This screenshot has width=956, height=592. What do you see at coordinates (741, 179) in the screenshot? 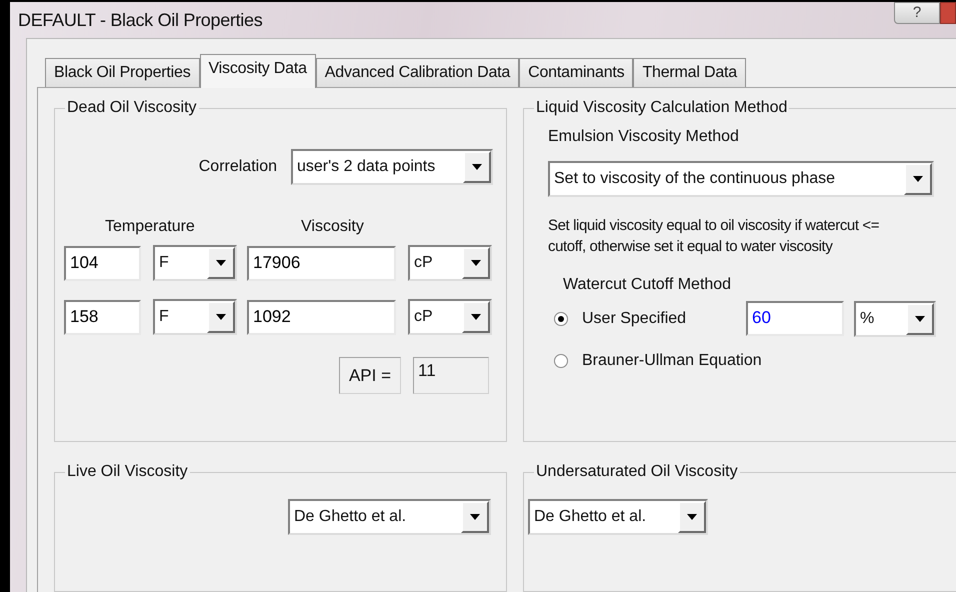
I see `emulsion-method-dropdown: Set to viscosity of the continuous phase` at bounding box center [741, 179].